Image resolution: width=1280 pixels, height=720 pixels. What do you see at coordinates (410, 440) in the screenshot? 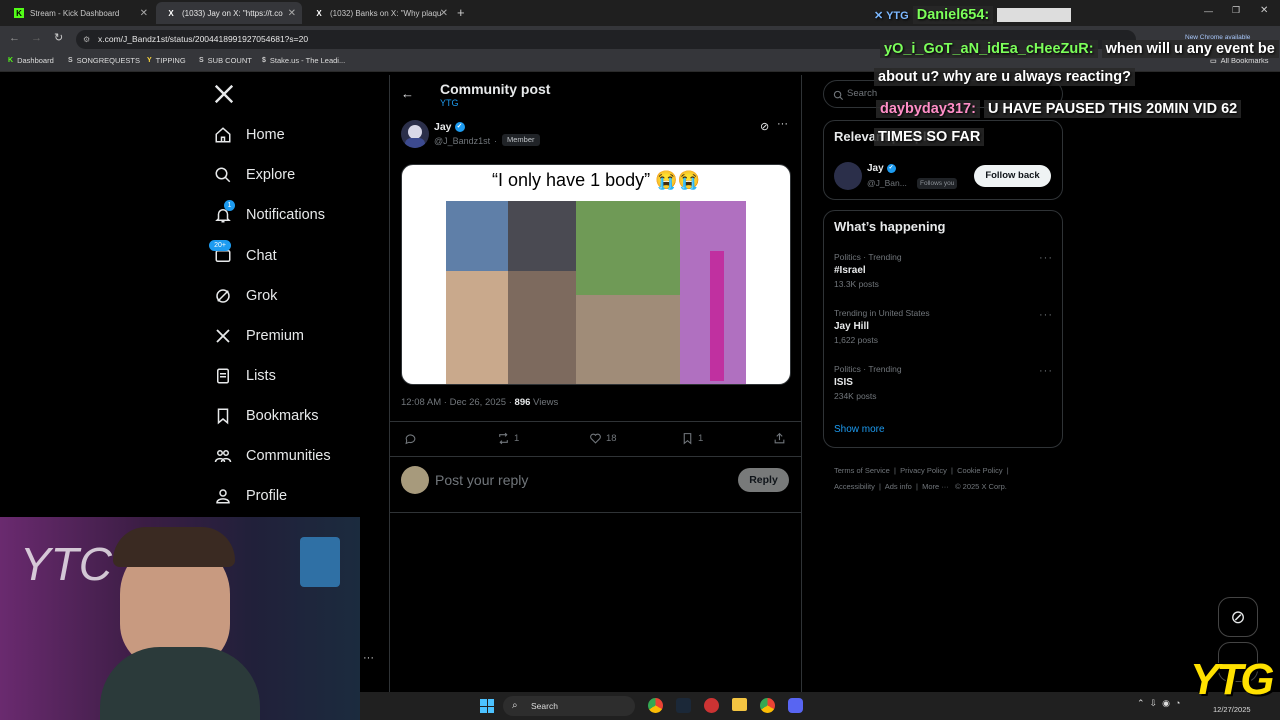
I see `reply-icon` at bounding box center [410, 440].